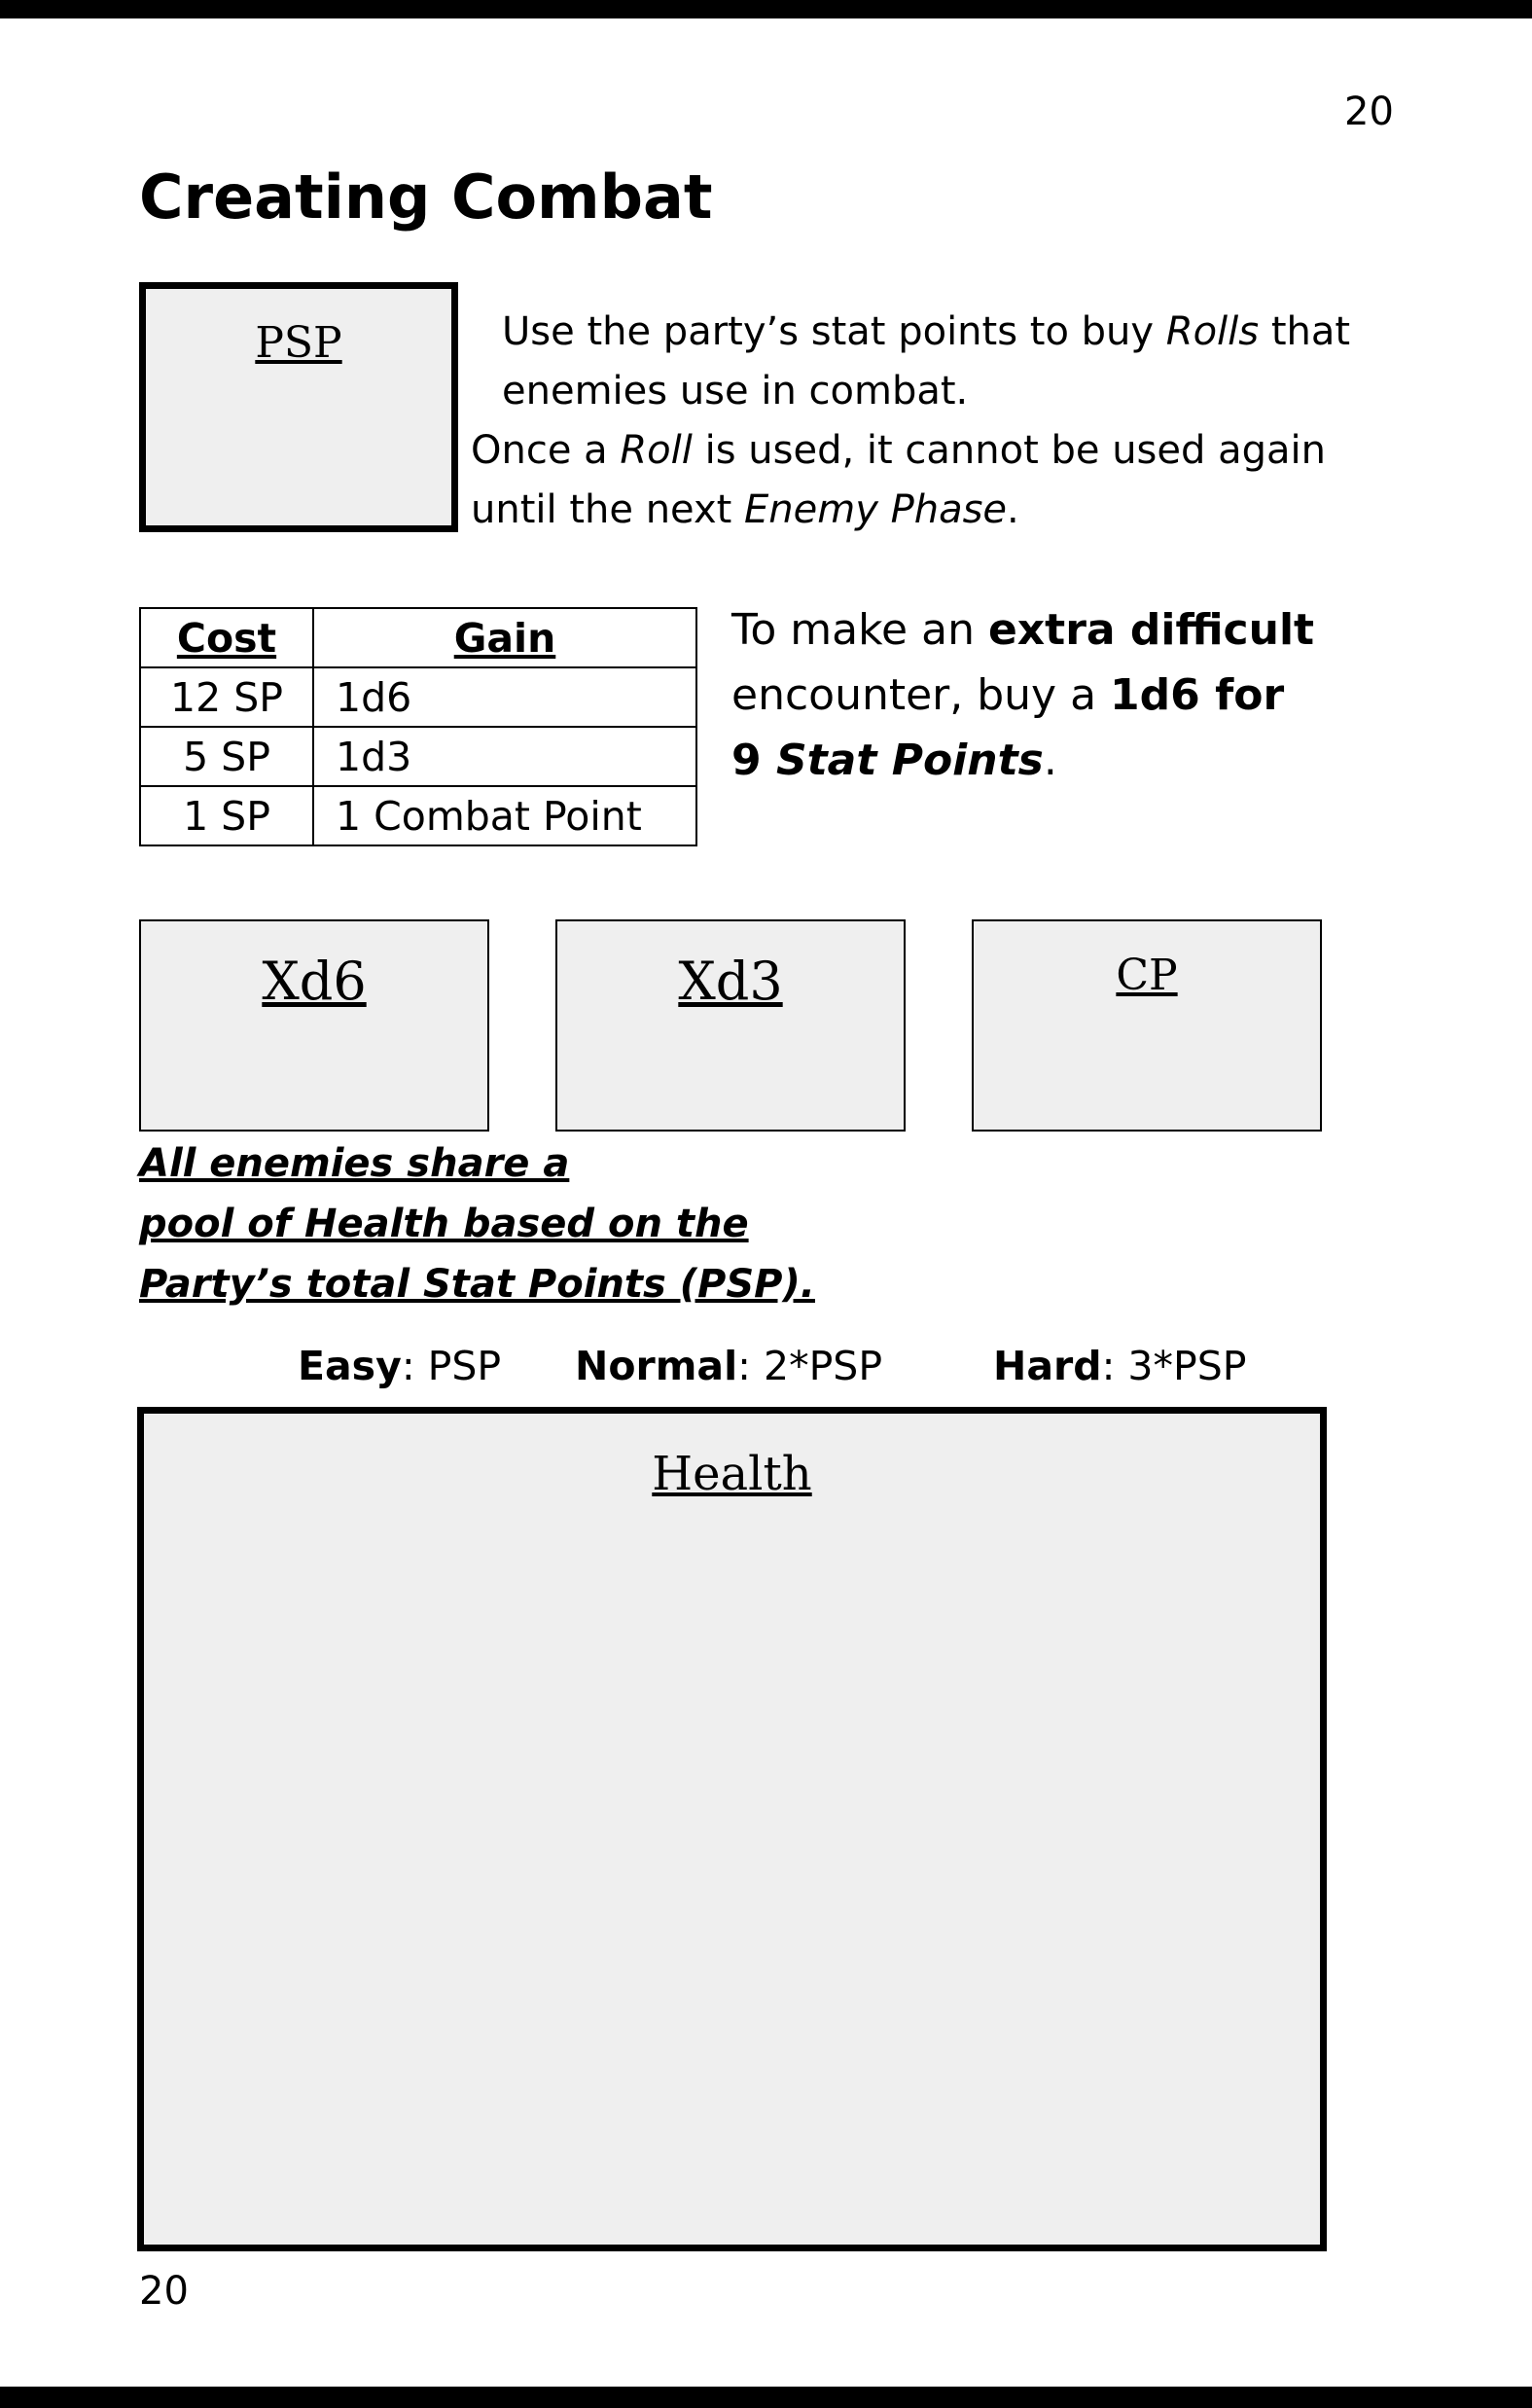  Describe the element at coordinates (766, 9) in the screenshot. I see `top-border-bar` at that location.